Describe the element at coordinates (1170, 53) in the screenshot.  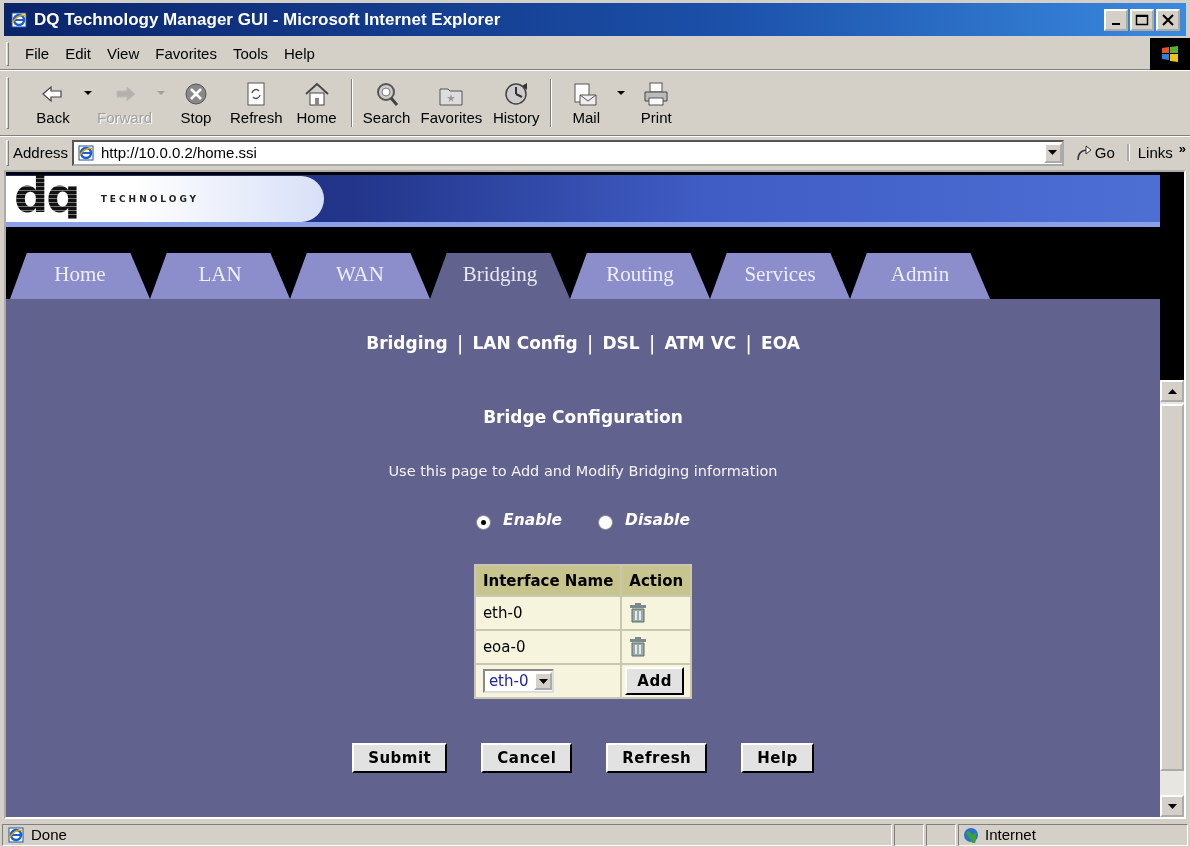
I see `windows-flag-icon` at that location.